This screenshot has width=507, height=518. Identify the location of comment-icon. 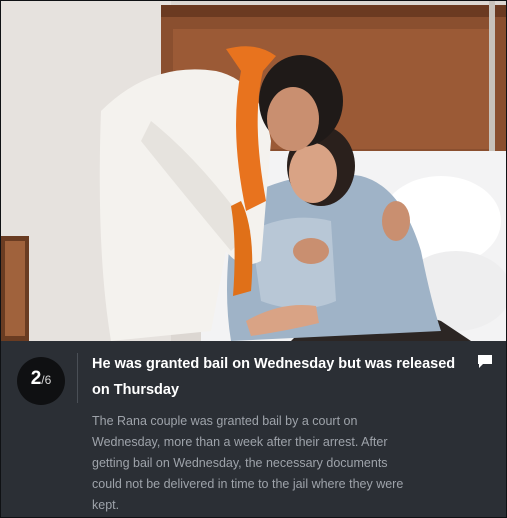
(485, 361).